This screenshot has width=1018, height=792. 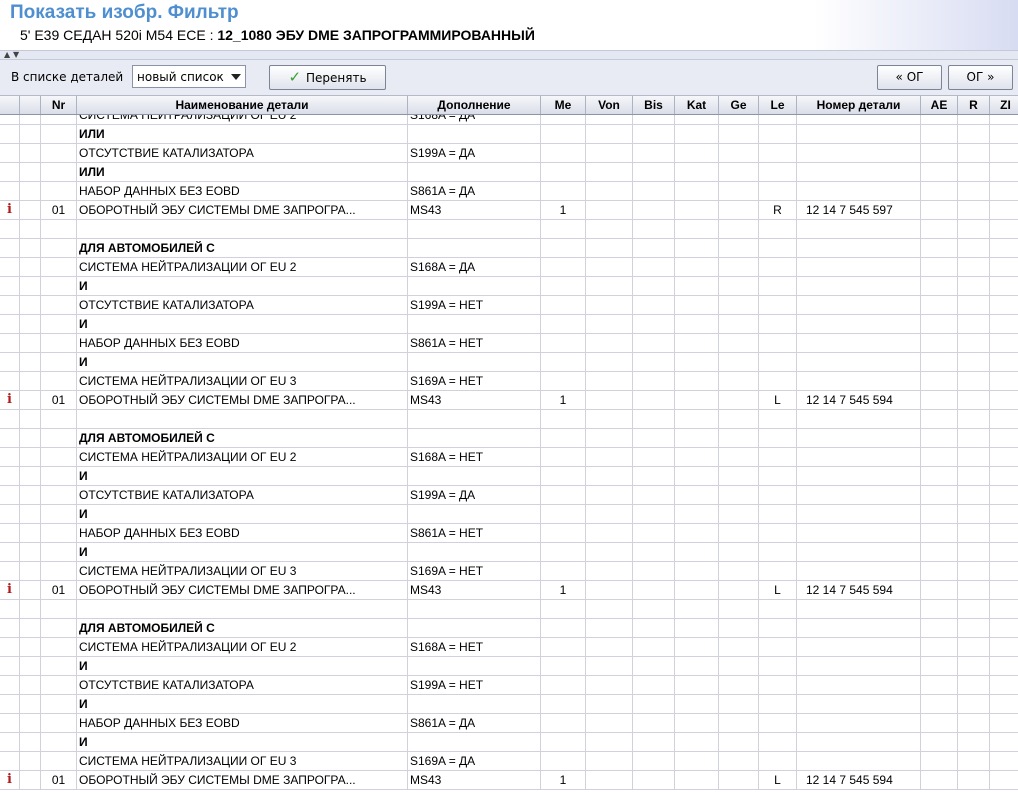 What do you see at coordinates (909, 77) in the screenshot?
I see `prev-group-button: « ОГ` at bounding box center [909, 77].